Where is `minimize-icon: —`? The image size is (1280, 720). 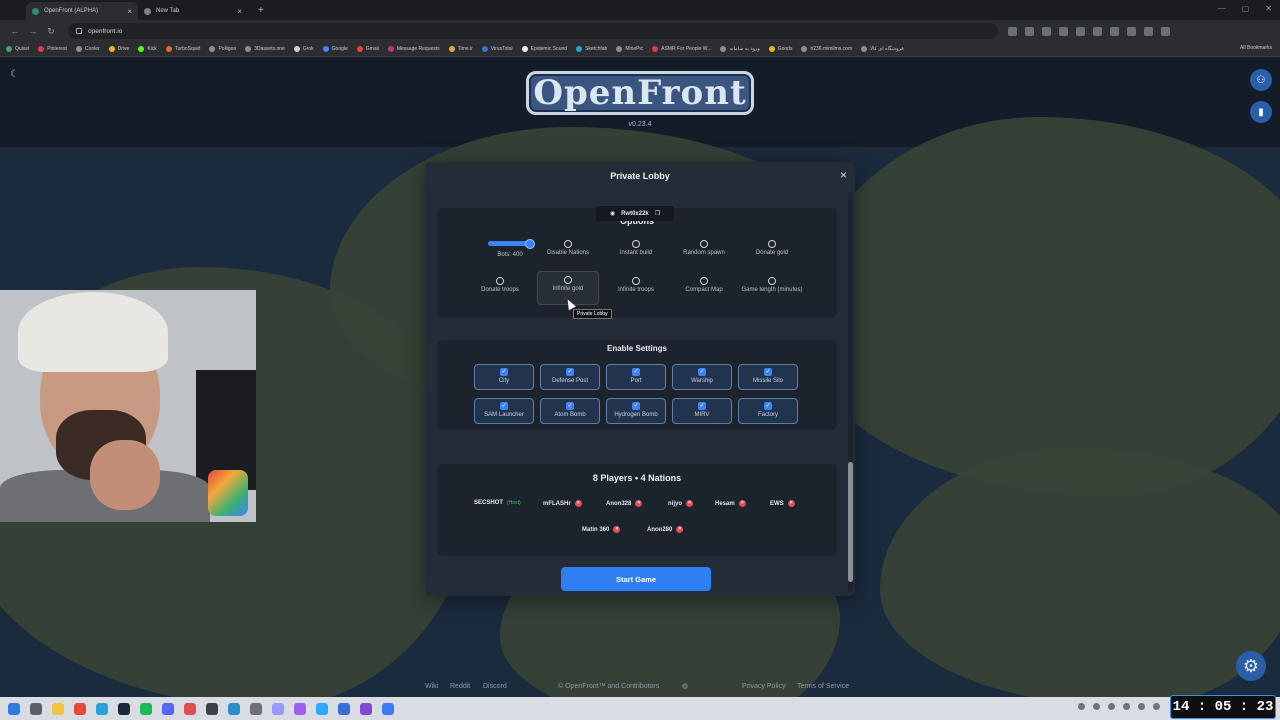 minimize-icon: — is located at coordinates (1222, 8).